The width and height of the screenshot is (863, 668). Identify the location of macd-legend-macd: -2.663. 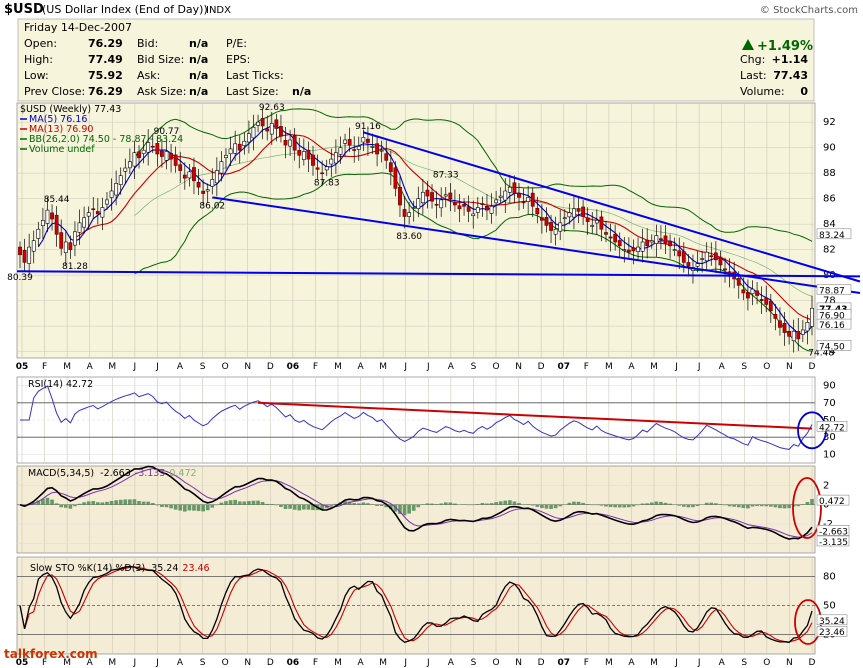
(115, 473).